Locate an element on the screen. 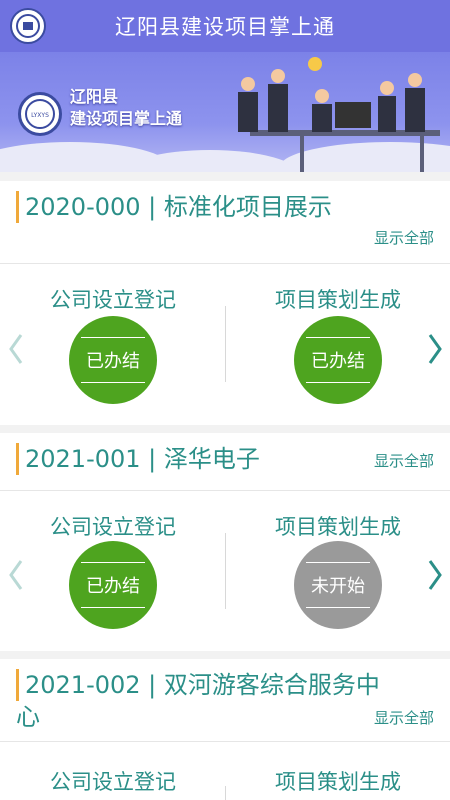 The width and height of the screenshot is (450, 800). project-title-continued: 心 is located at coordinates (28, 717).